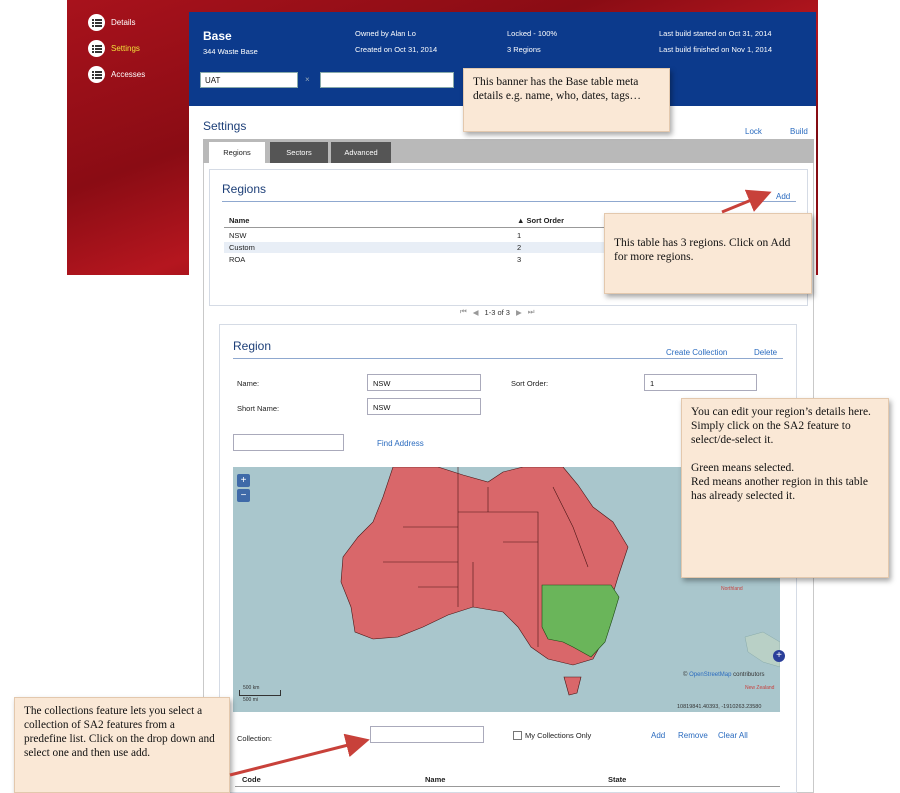 This screenshot has height=793, width=900. I want to click on arrow-to-collection, so click(299, 755).